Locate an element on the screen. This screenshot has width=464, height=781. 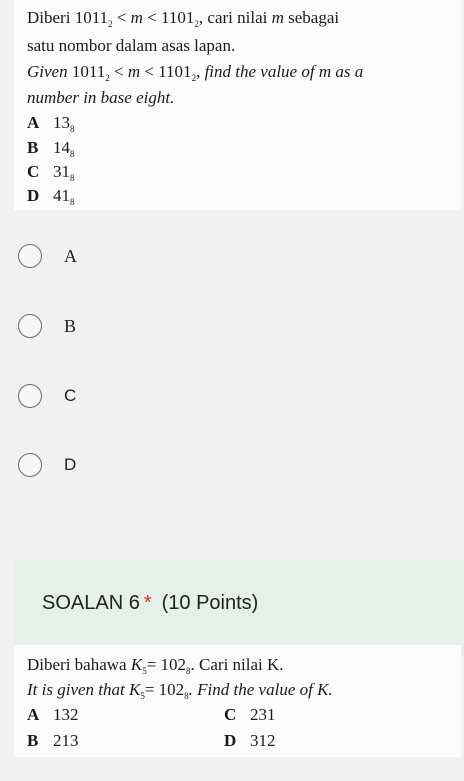
choice-d: D is located at coordinates (47, 465).